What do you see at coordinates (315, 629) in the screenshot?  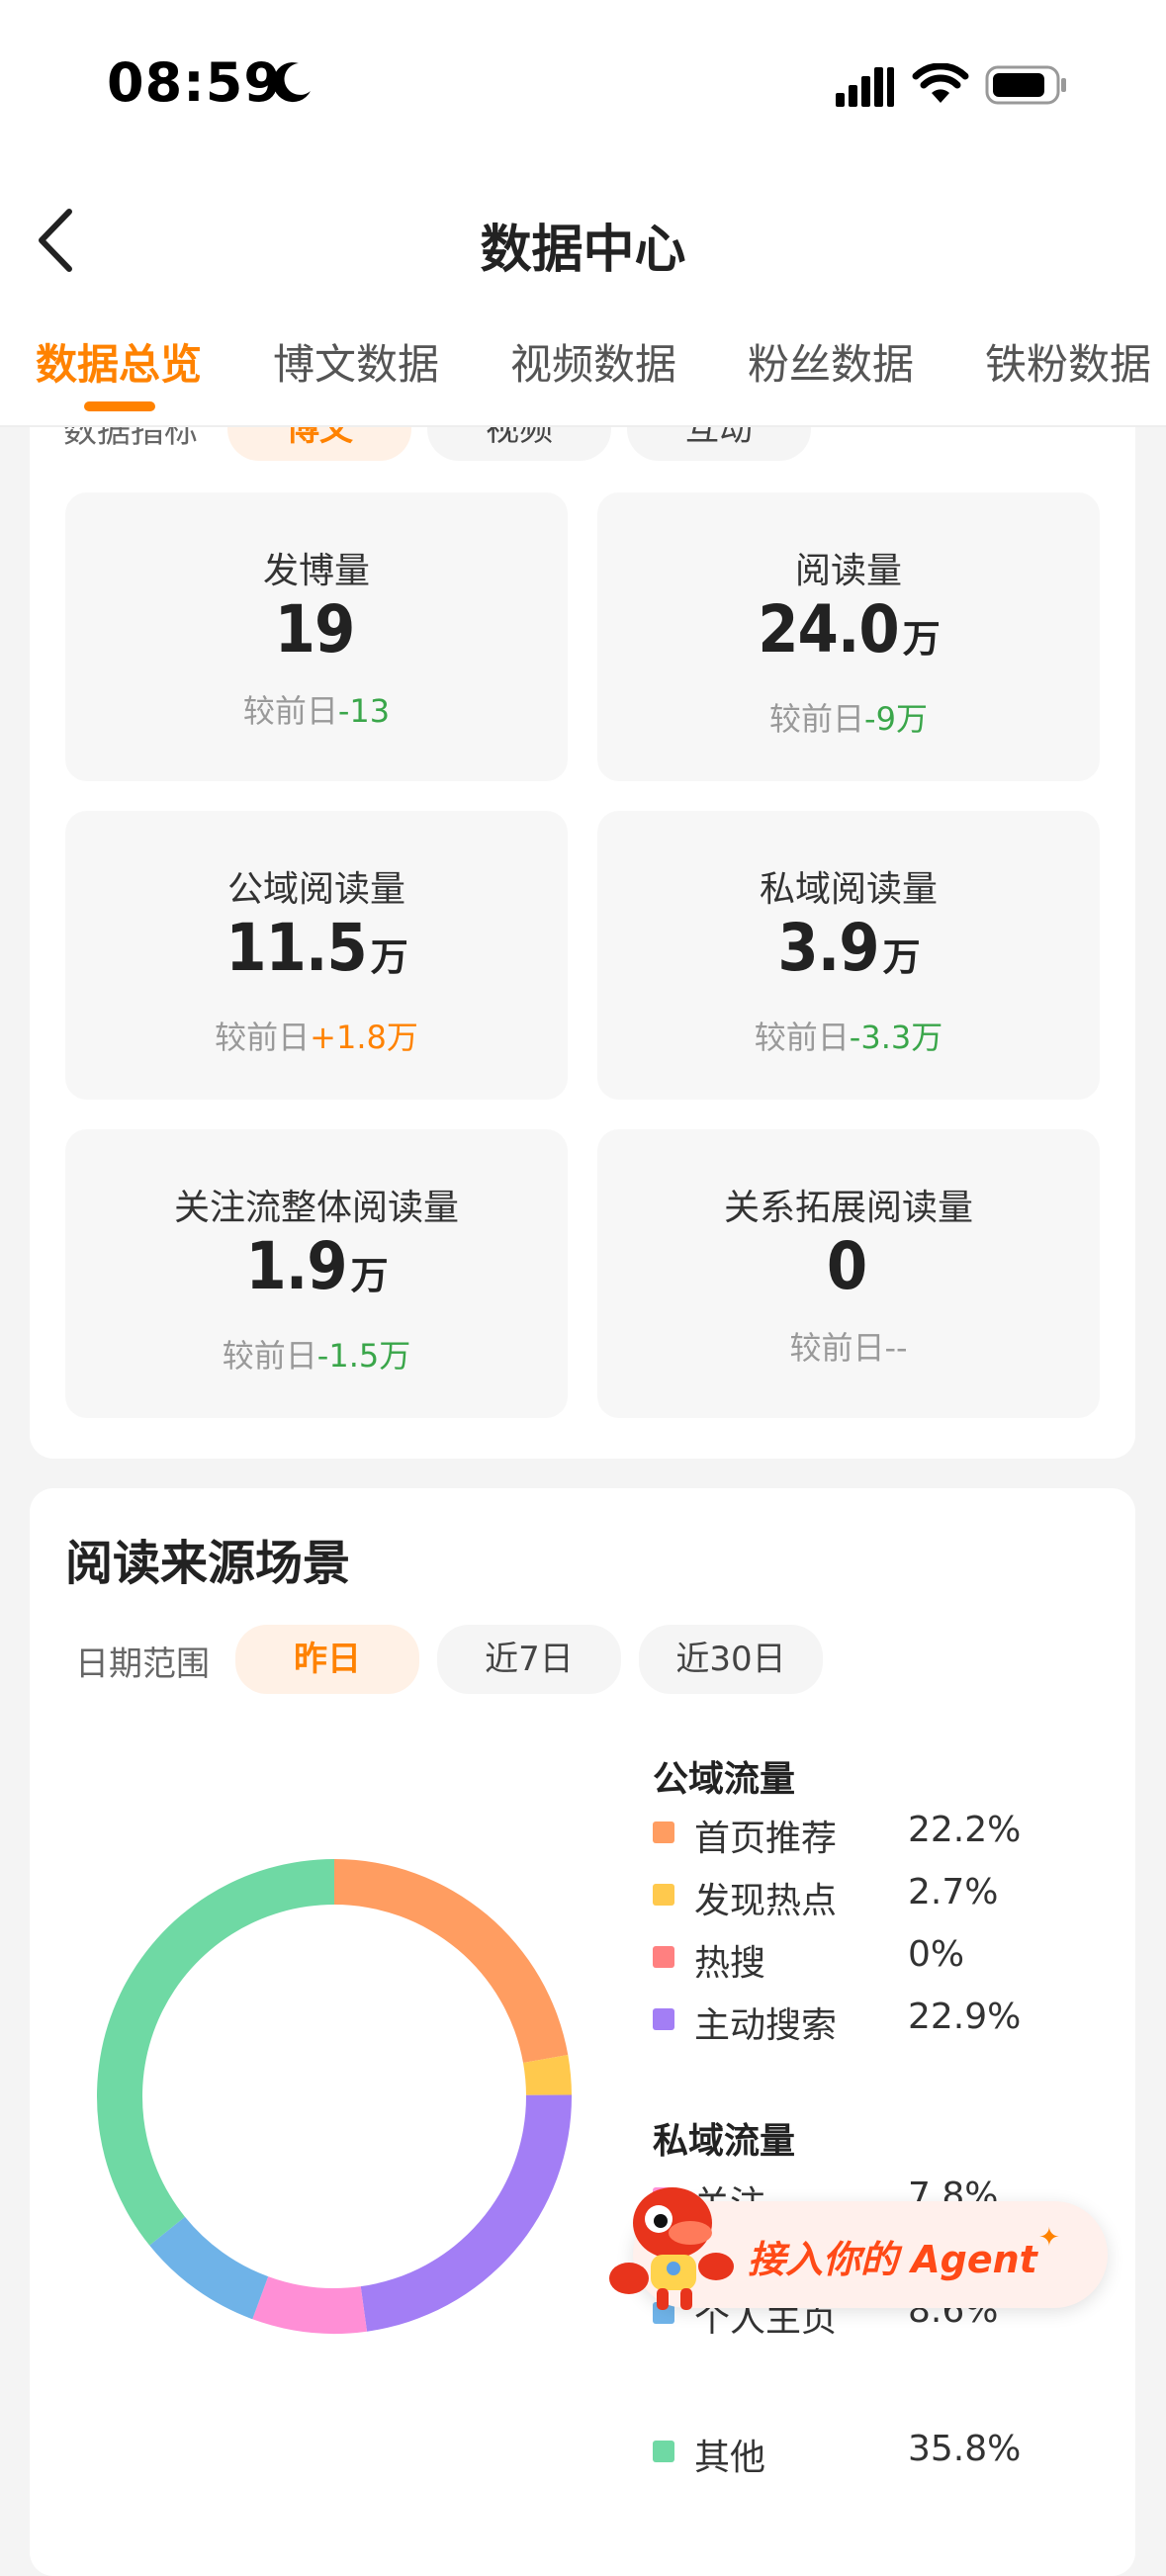 I see `metric-value: 19` at bounding box center [315, 629].